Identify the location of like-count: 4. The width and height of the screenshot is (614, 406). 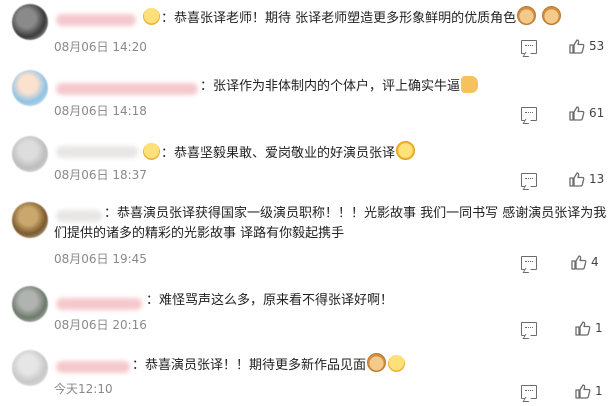
(595, 262).